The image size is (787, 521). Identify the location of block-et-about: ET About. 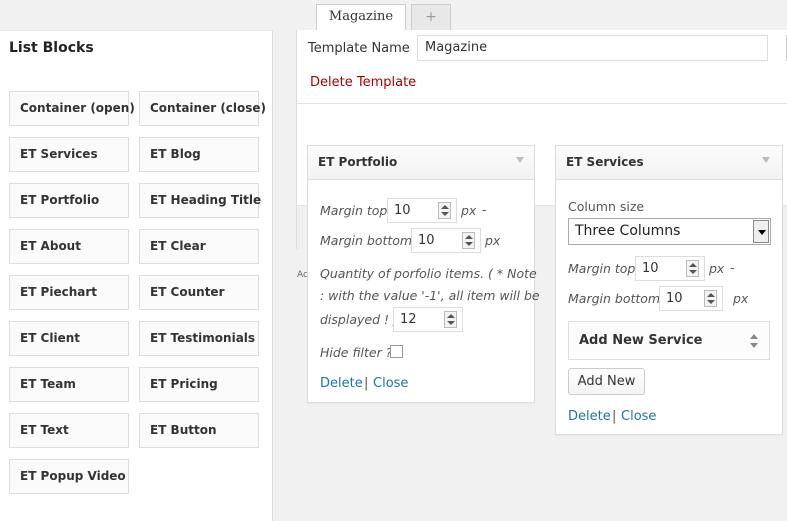
(69, 246).